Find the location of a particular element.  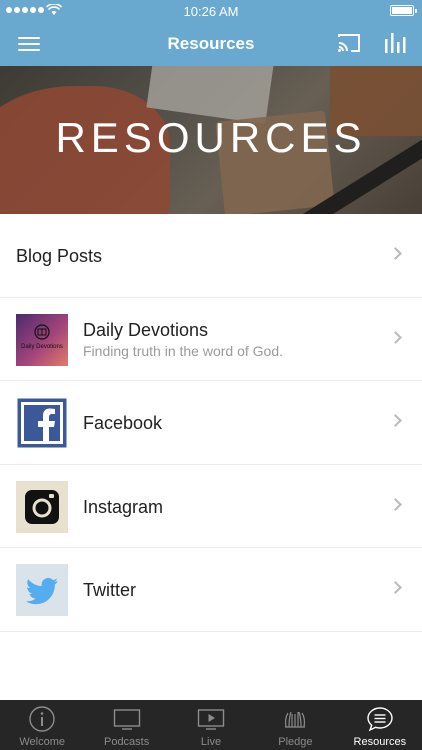

chat-list-icon is located at coordinates (380, 719).